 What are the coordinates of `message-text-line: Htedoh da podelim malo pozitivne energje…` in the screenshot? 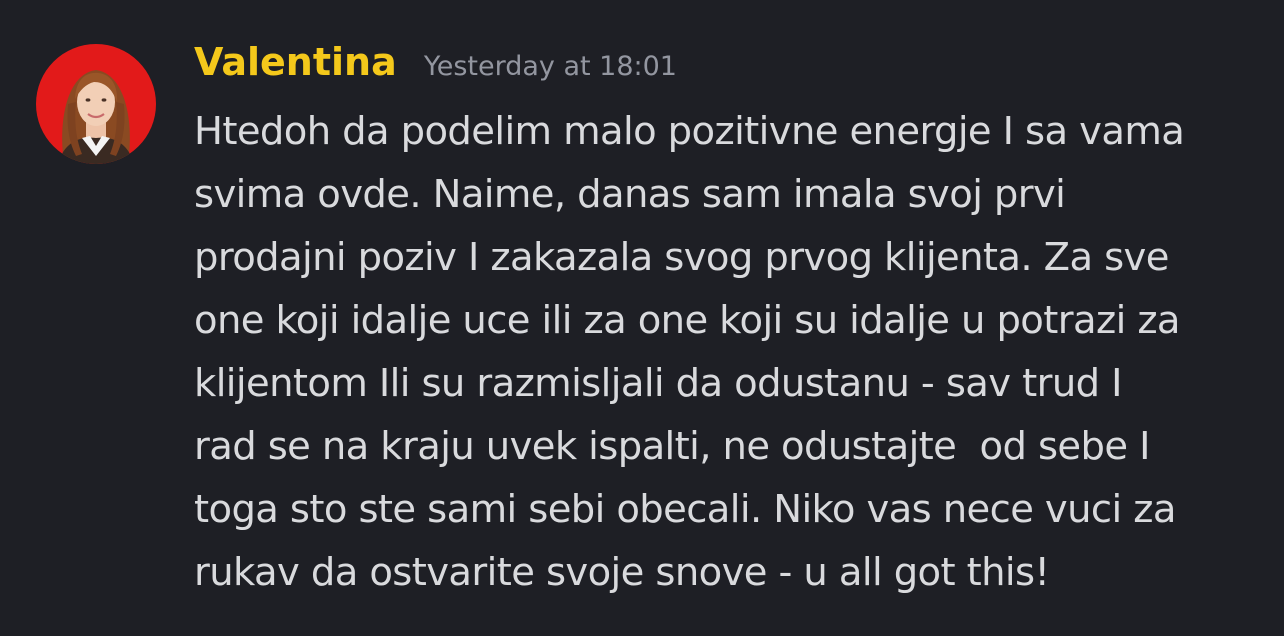 It's located at (689, 131).